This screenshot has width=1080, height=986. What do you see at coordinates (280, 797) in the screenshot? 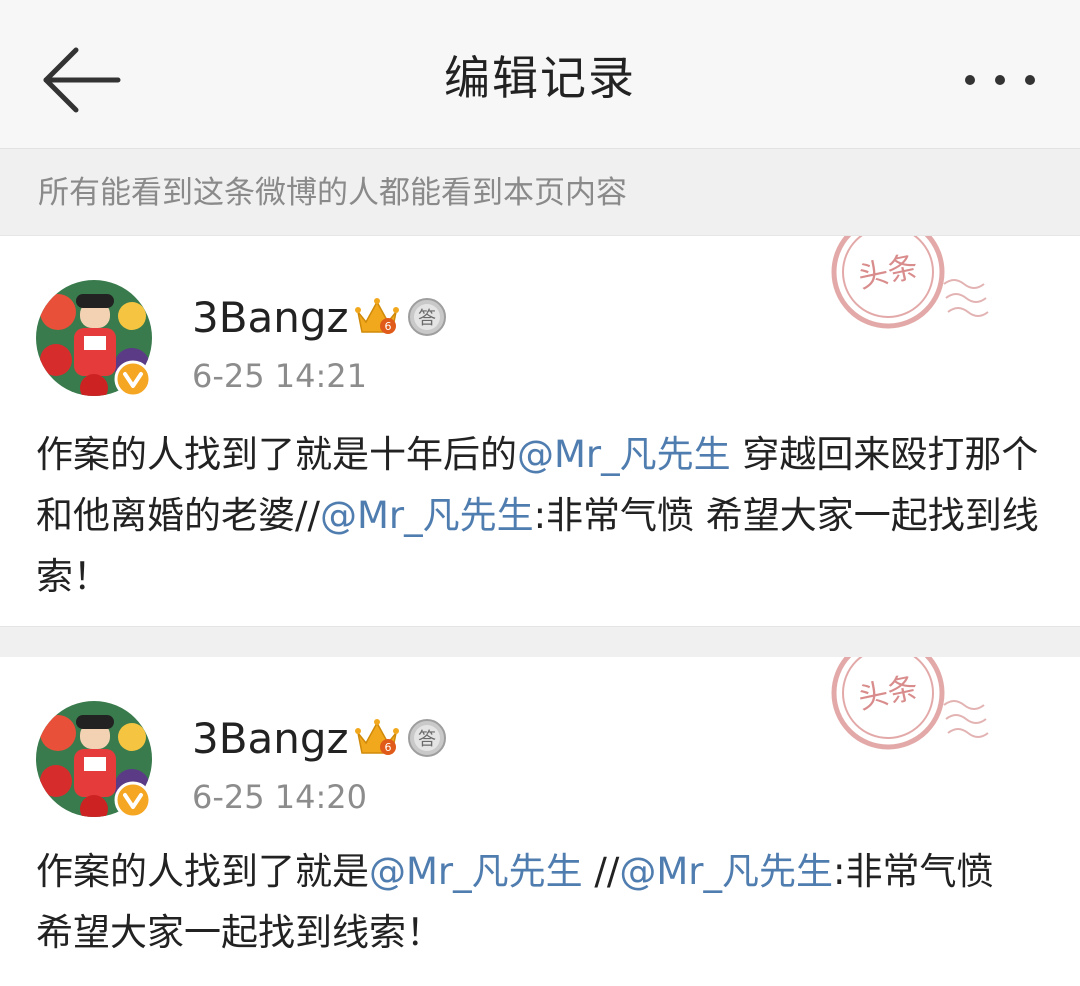
I see `timestamp: 6-25 14:20` at bounding box center [280, 797].